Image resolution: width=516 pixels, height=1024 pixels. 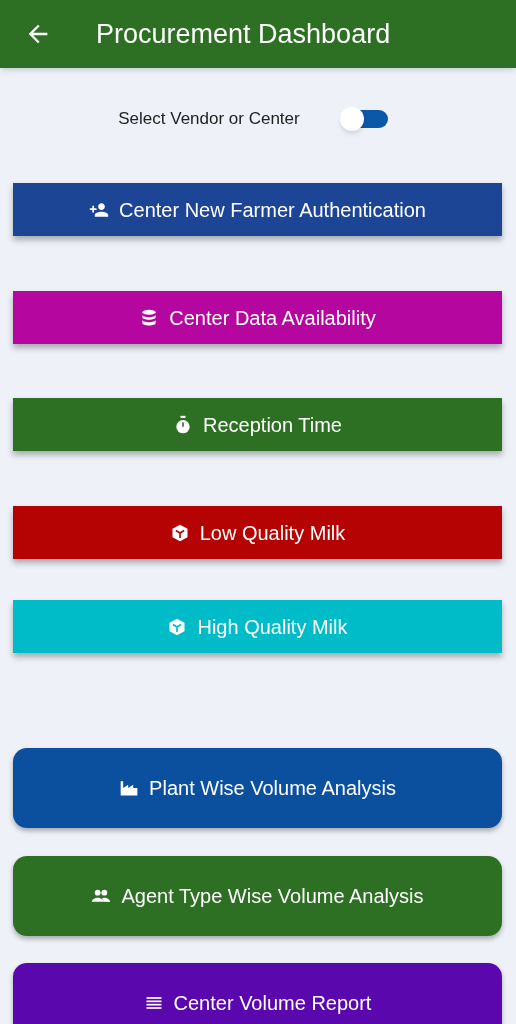 What do you see at coordinates (257, 424) in the screenshot?
I see `menu-button: Reception Time` at bounding box center [257, 424].